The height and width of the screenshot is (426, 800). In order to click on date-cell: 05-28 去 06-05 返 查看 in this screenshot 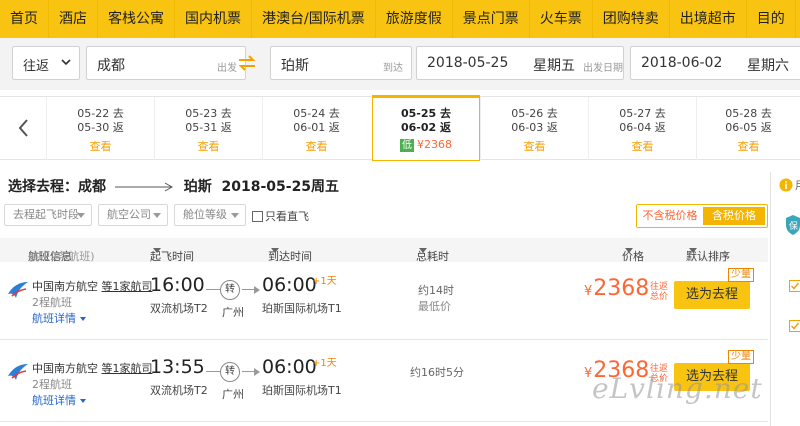, I will do `click(748, 128)`.